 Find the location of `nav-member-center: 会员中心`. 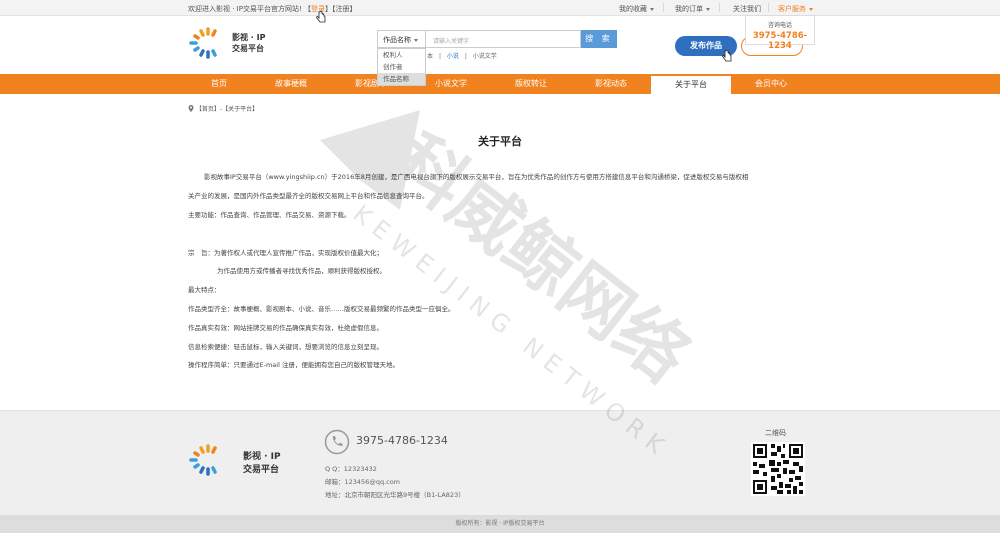

nav-member-center: 会员中心 is located at coordinates (771, 84).